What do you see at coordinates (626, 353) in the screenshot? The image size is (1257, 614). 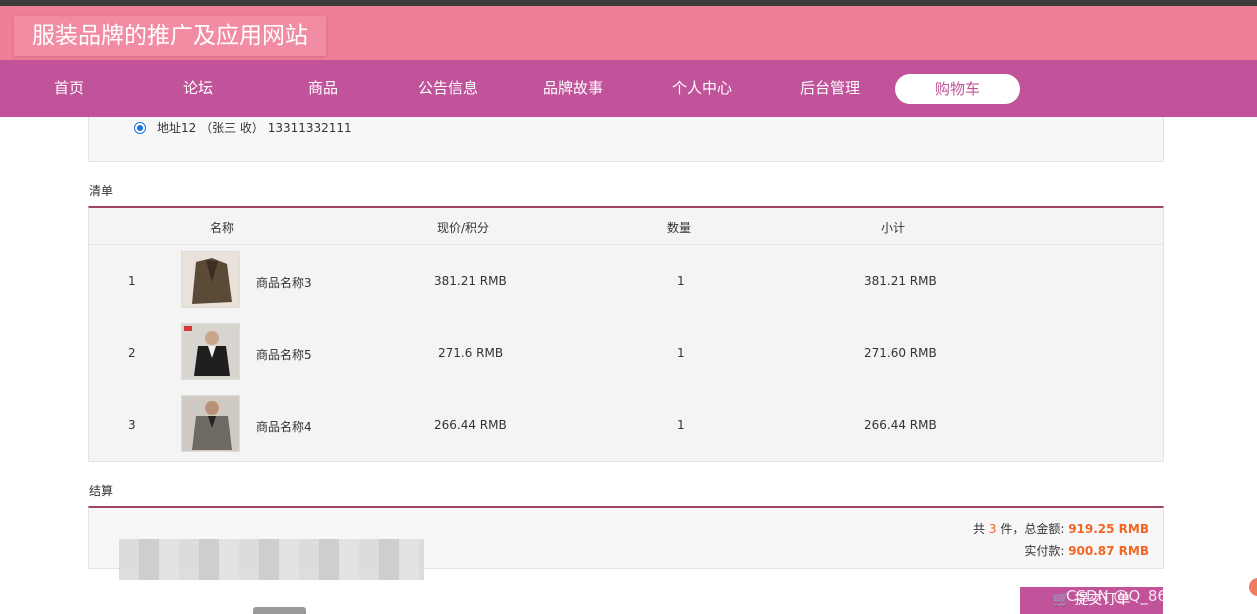 I see `table-row: 2 商品名称5 271.6 RMB 1 271.60 RMB` at bounding box center [626, 353].